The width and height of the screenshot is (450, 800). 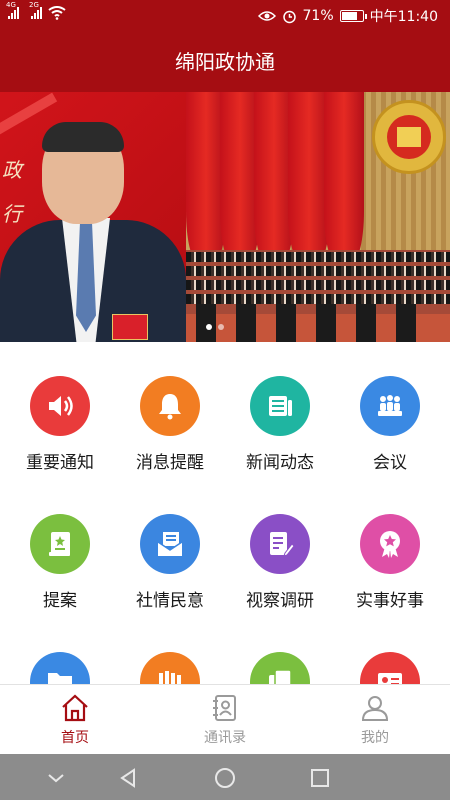 What do you see at coordinates (57, 13) in the screenshot?
I see `wifi-icon` at bounding box center [57, 13].